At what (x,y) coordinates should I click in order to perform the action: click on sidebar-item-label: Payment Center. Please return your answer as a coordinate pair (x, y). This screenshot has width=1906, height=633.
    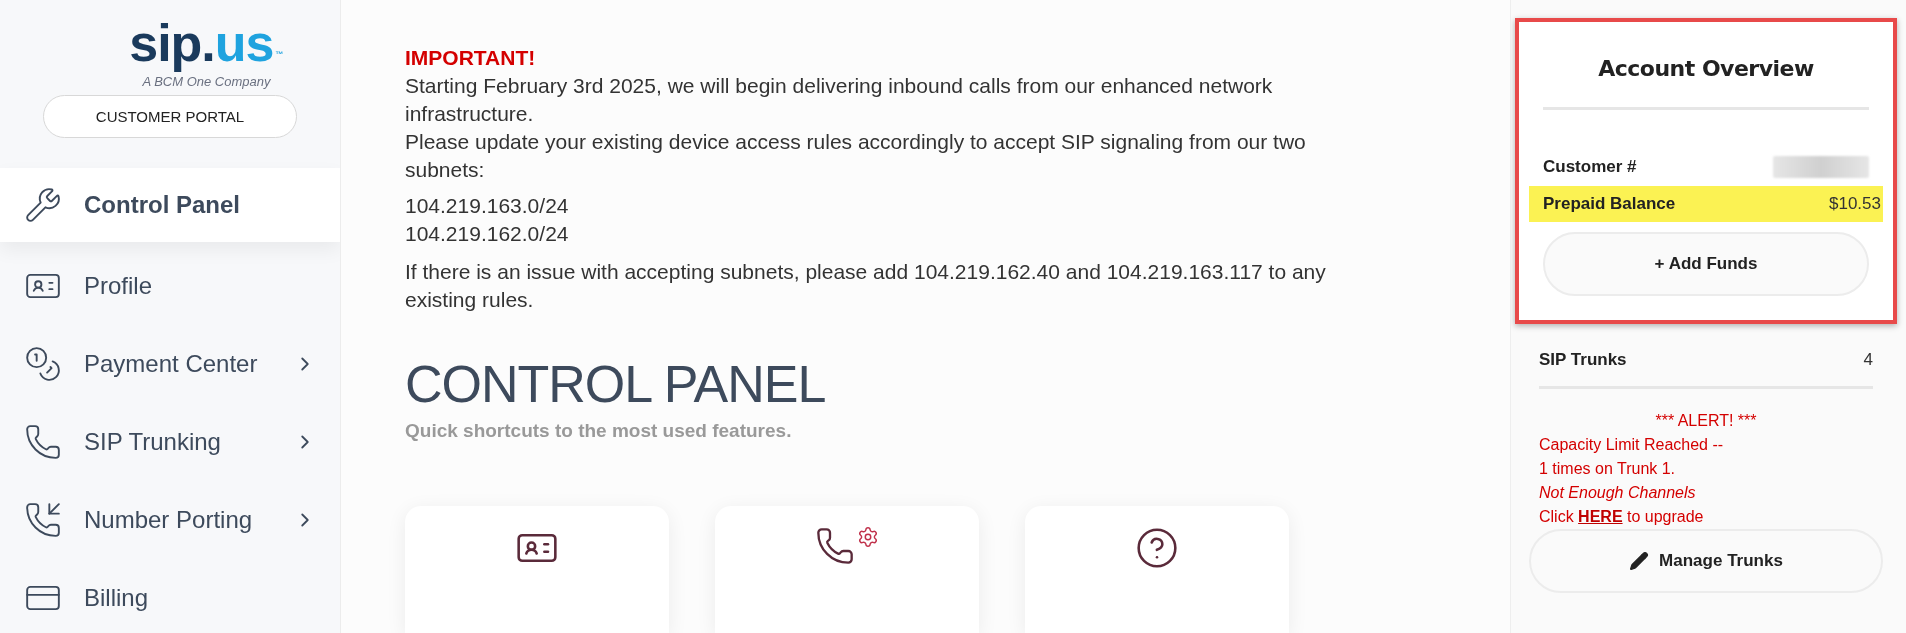
    Looking at the image, I should click on (171, 363).